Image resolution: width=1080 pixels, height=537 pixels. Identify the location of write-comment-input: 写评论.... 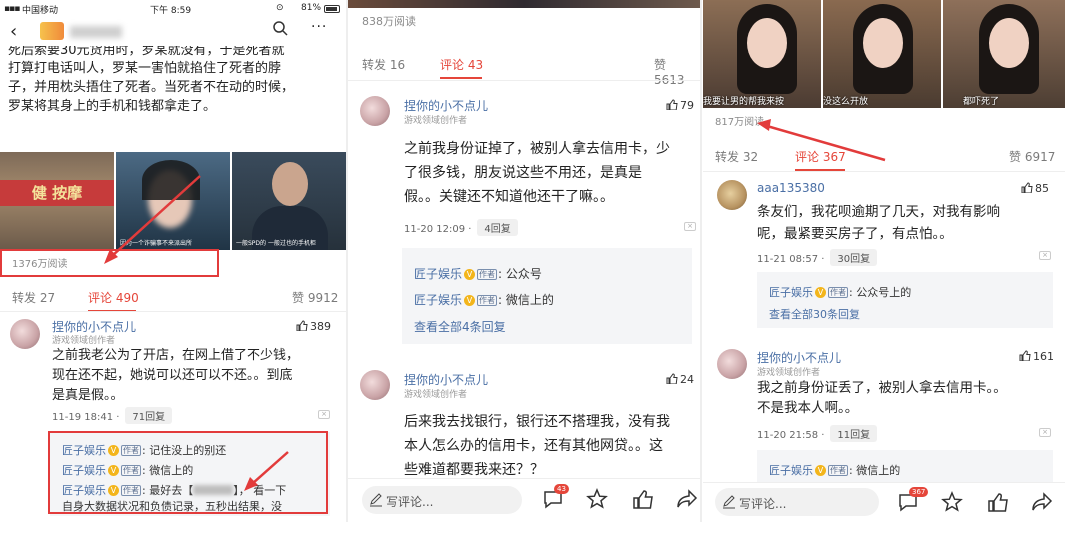
(442, 500).